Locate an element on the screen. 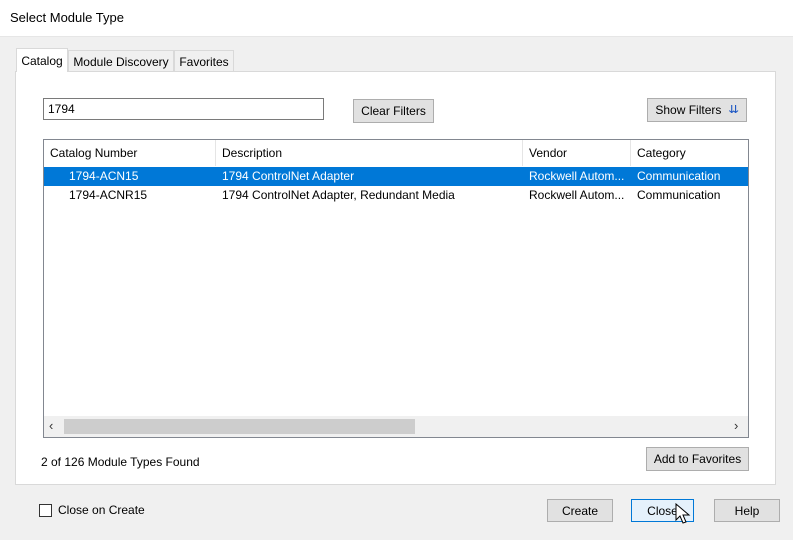 The image size is (793, 540). show-filters-label: Show Filters is located at coordinates (688, 110).